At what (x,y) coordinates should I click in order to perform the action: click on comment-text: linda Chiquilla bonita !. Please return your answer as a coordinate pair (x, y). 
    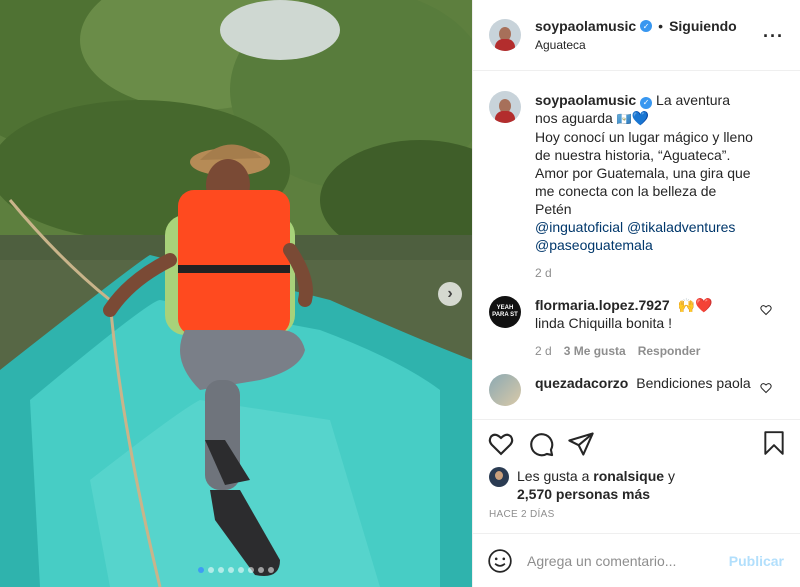
    Looking at the image, I should click on (603, 323).